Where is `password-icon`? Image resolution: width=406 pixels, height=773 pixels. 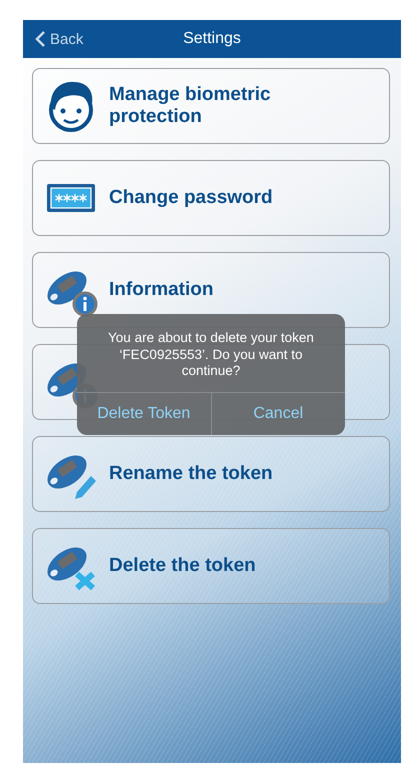 password-icon is located at coordinates (71, 198).